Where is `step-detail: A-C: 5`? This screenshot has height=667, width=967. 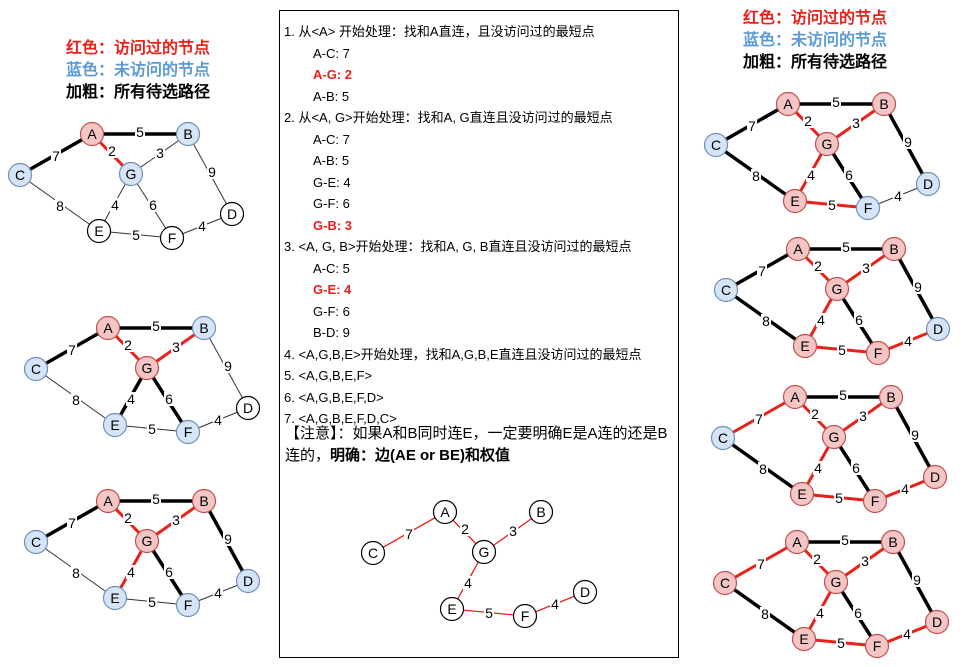 step-detail: A-C: 5 is located at coordinates (331, 268).